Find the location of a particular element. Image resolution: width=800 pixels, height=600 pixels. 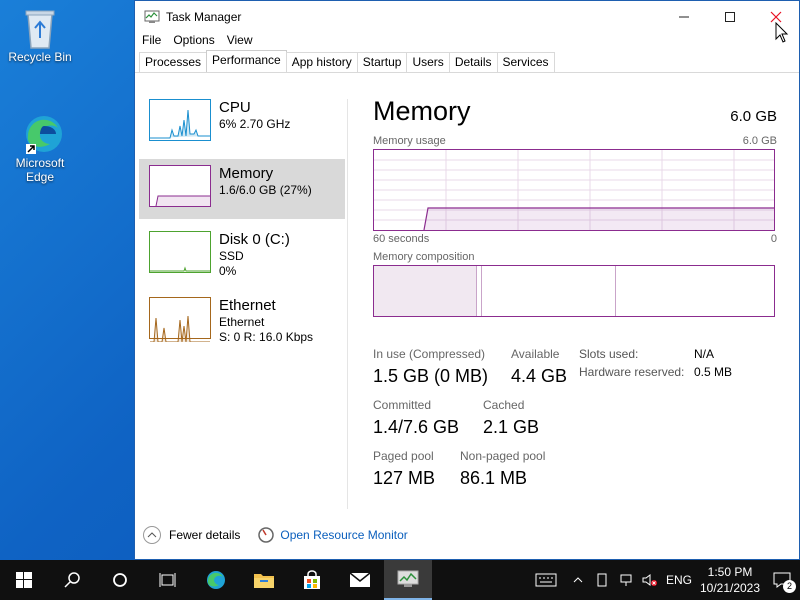

clock: 1:50 PM 10/21/2023 is located at coordinates (730, 580).